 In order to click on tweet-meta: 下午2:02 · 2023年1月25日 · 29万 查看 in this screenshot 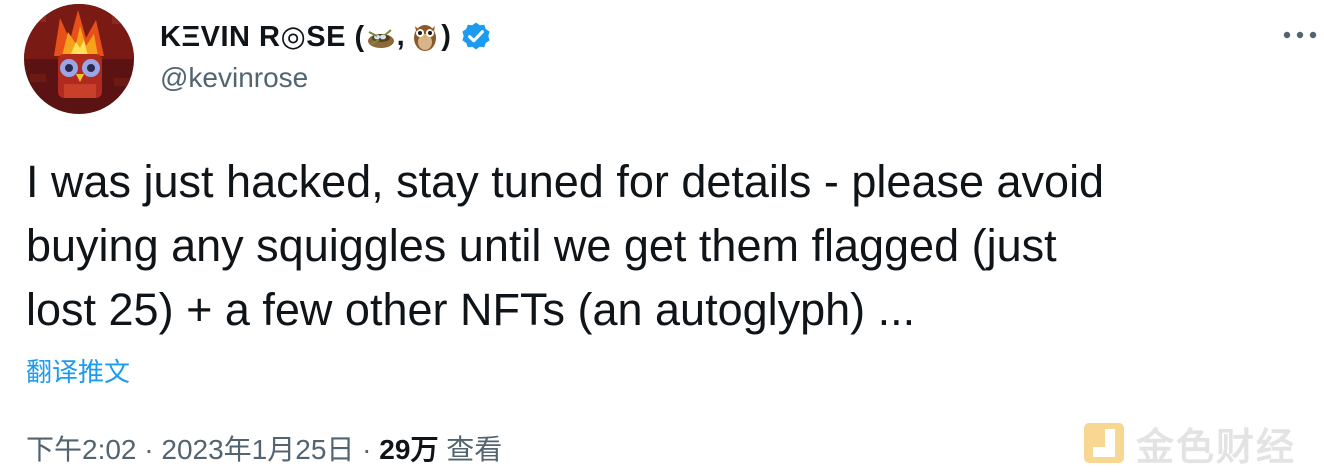, I will do `click(264, 448)`.